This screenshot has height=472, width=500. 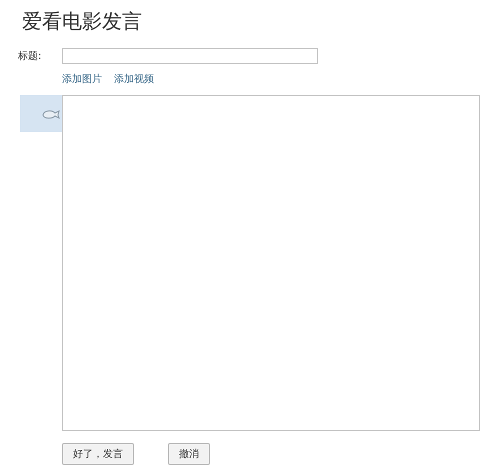 I want to click on fish-icon, so click(x=51, y=113).